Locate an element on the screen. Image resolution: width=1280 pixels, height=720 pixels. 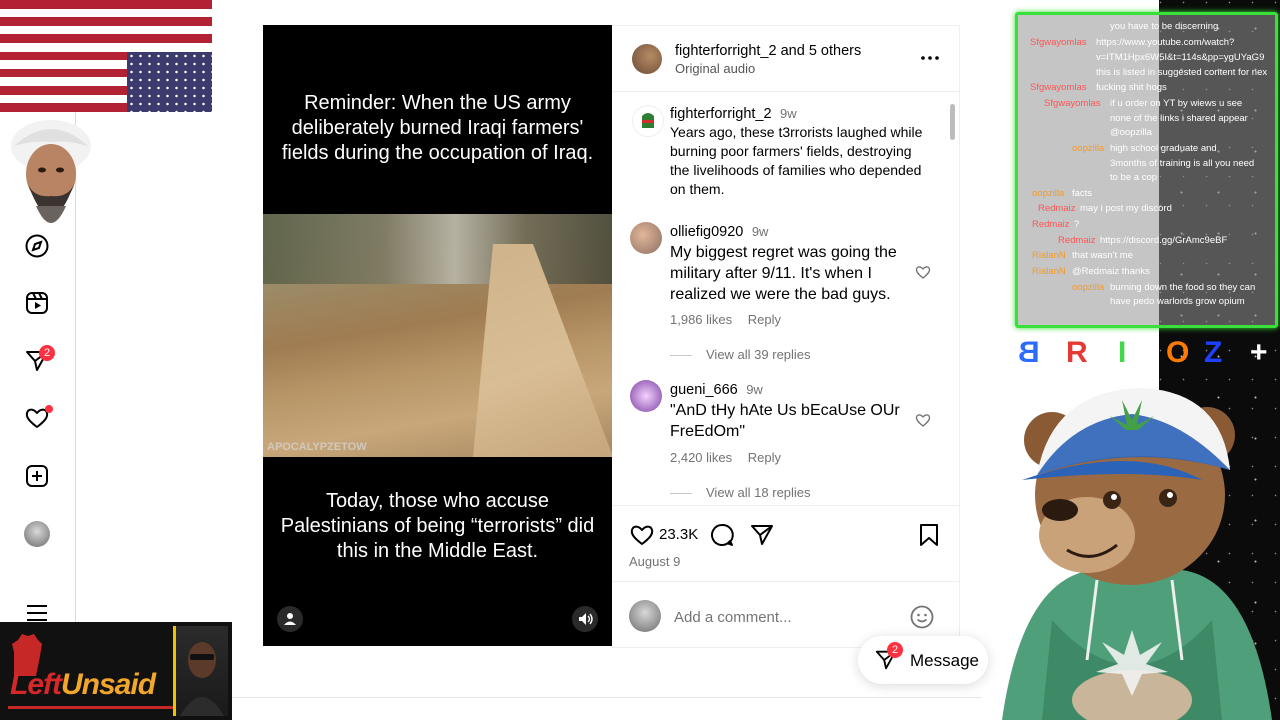
chat-message: https://discord.gg/GrAmc9eBF is located at coordinates (1164, 240).